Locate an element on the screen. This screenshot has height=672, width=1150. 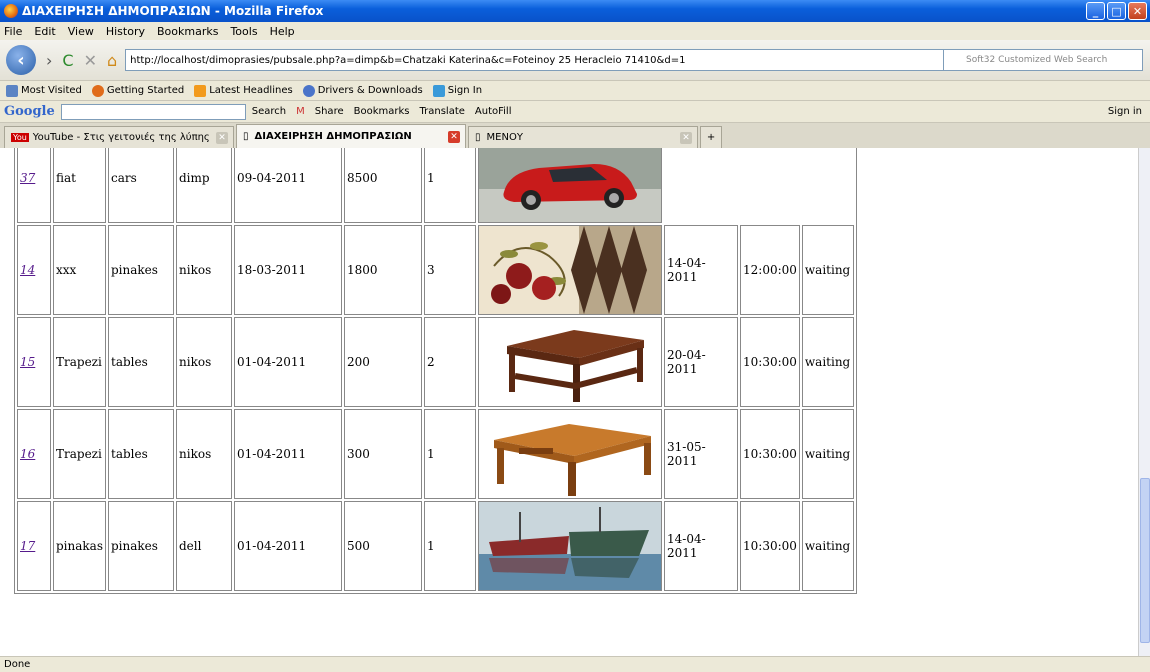
reload-icon: C is located at coordinates (67, 60).